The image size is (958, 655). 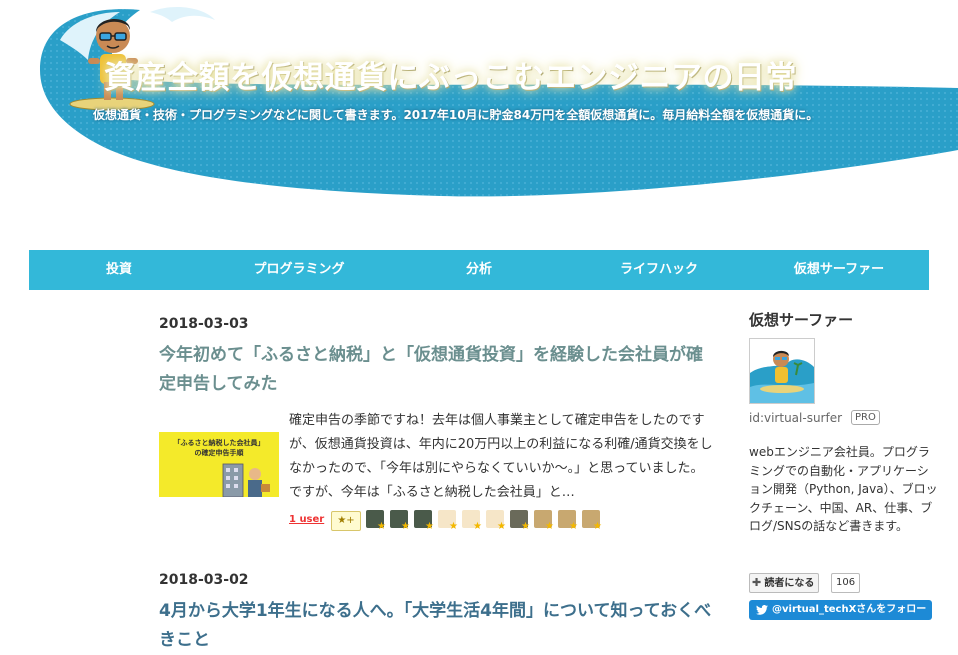 What do you see at coordinates (849, 609) in the screenshot?
I see `twitter-follow-label: @virtual_techXさんをフォロー` at bounding box center [849, 609].